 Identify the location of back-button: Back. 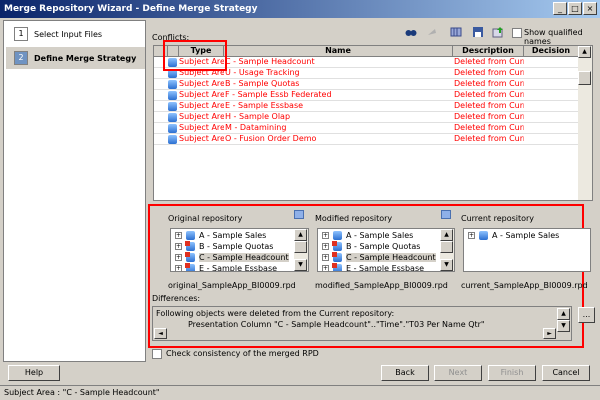
(405, 373).